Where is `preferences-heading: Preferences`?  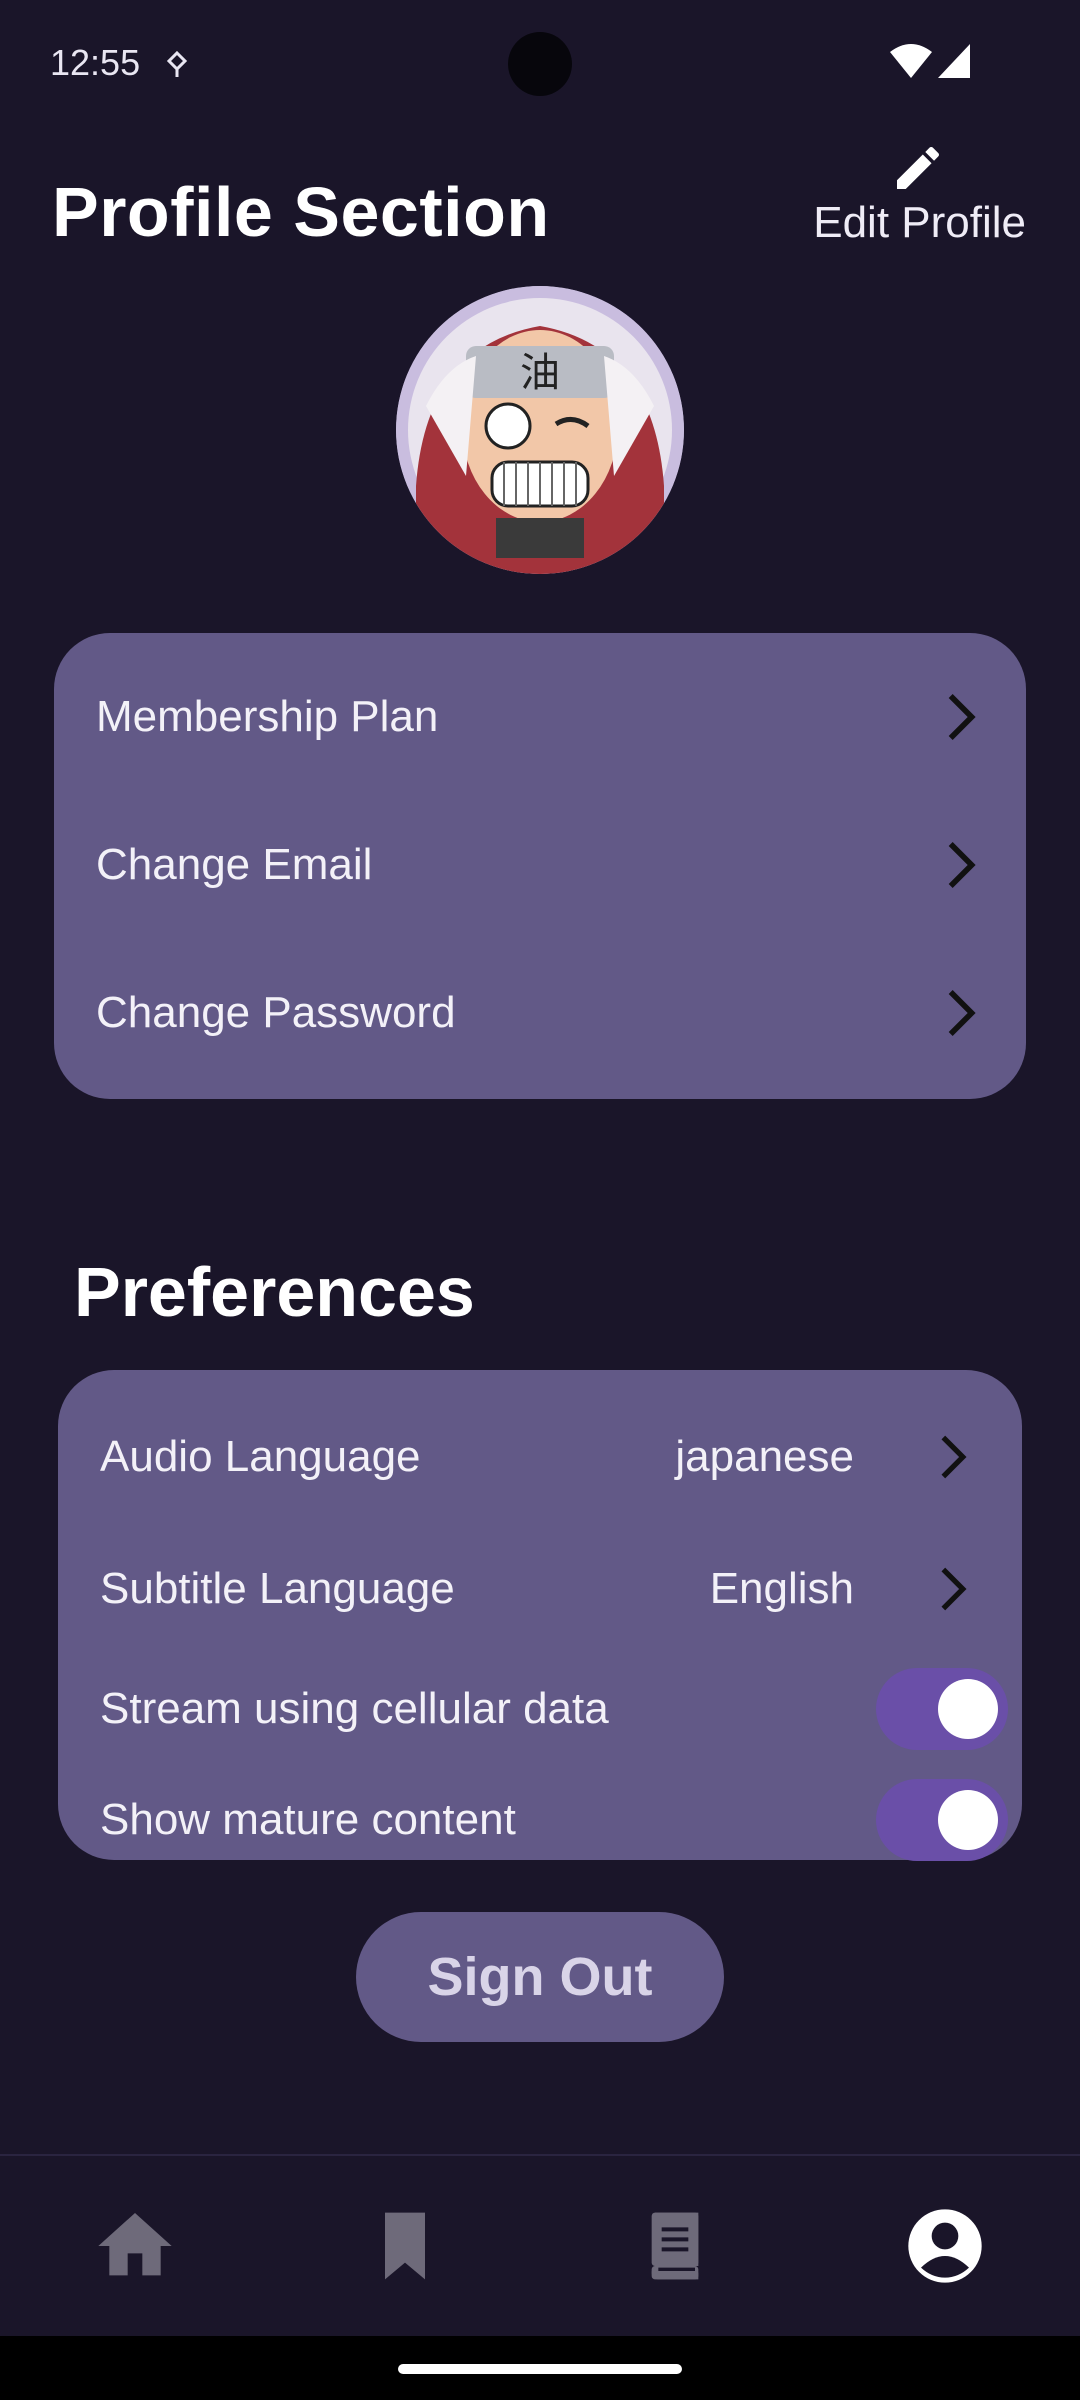 preferences-heading: Preferences is located at coordinates (274, 1292).